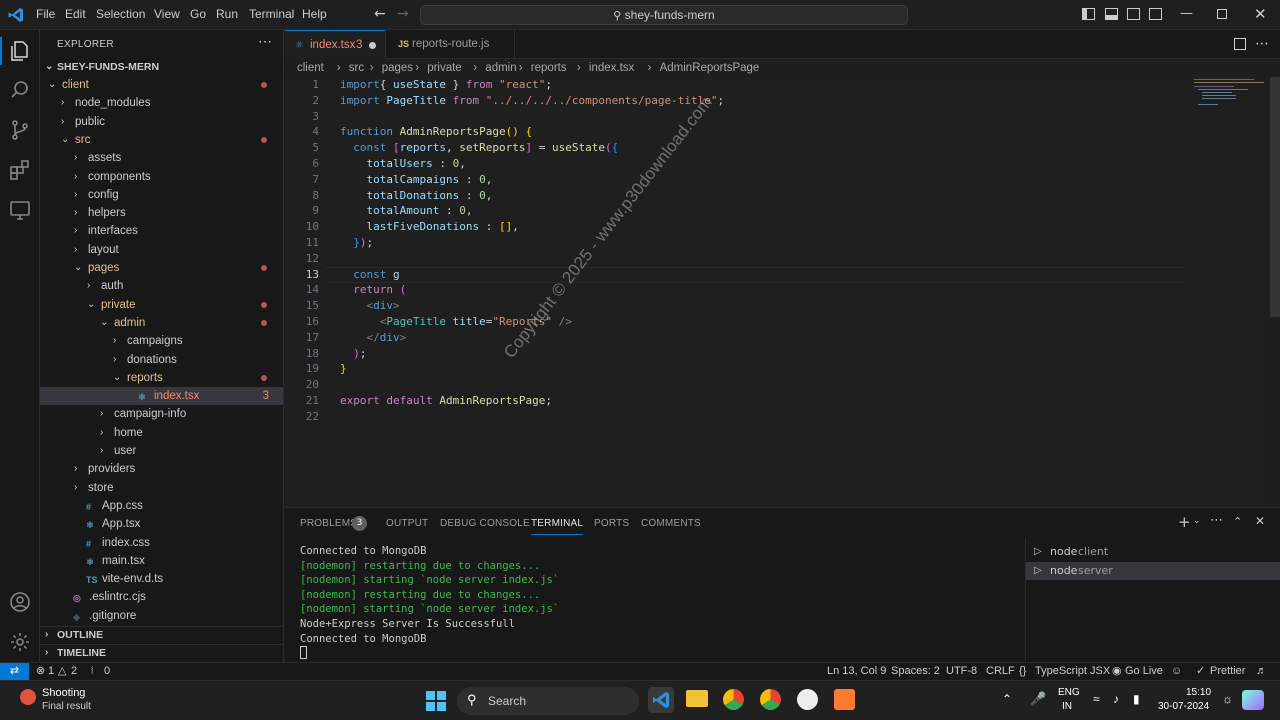 The height and width of the screenshot is (720, 1280). Describe the element at coordinates (161, 451) in the screenshot. I see `tree-folder: › user` at that location.